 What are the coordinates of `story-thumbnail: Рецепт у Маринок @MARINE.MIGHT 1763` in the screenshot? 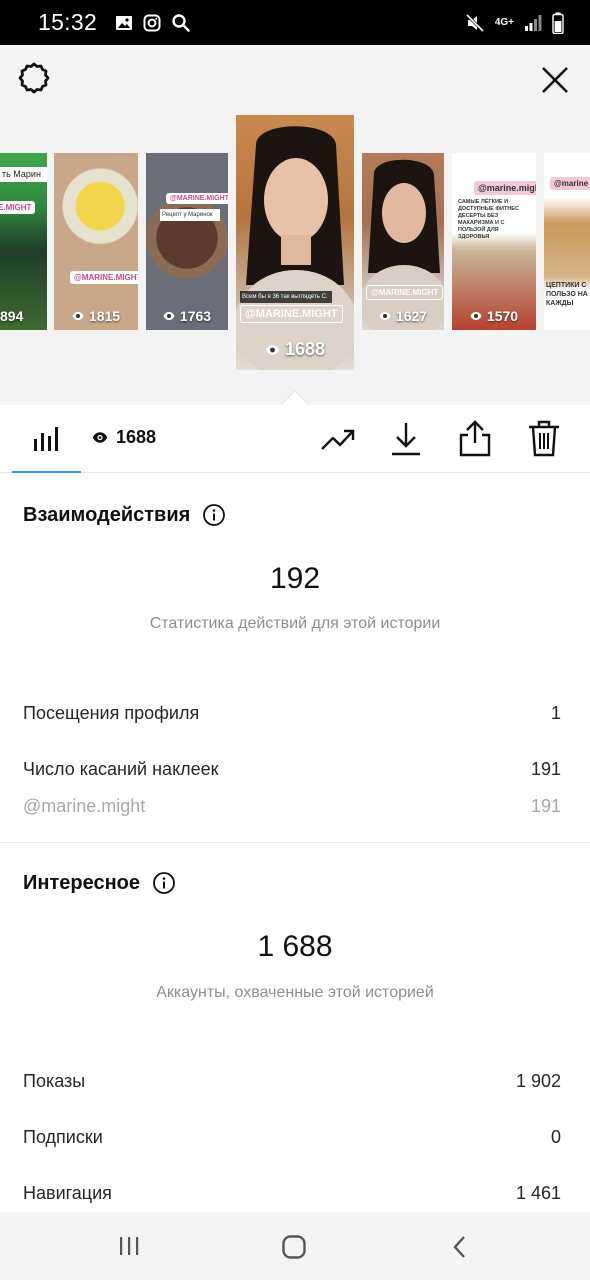 It's located at (187, 241).